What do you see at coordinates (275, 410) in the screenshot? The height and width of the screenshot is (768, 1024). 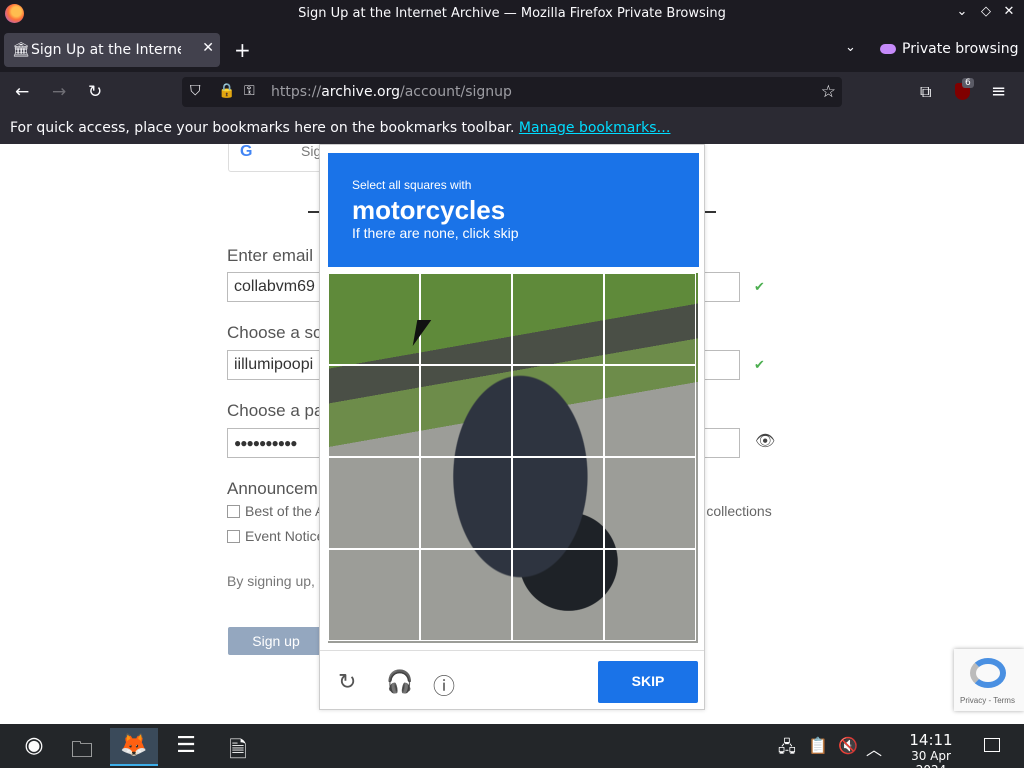 I see `password-label: Choose a pa` at bounding box center [275, 410].